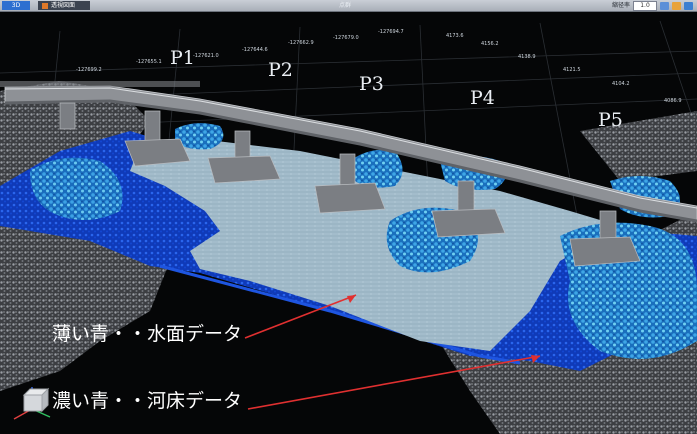 The width and height of the screenshot is (697, 434). Describe the element at coordinates (344, 5) in the screenshot. I see `window-title: 点群` at that location.